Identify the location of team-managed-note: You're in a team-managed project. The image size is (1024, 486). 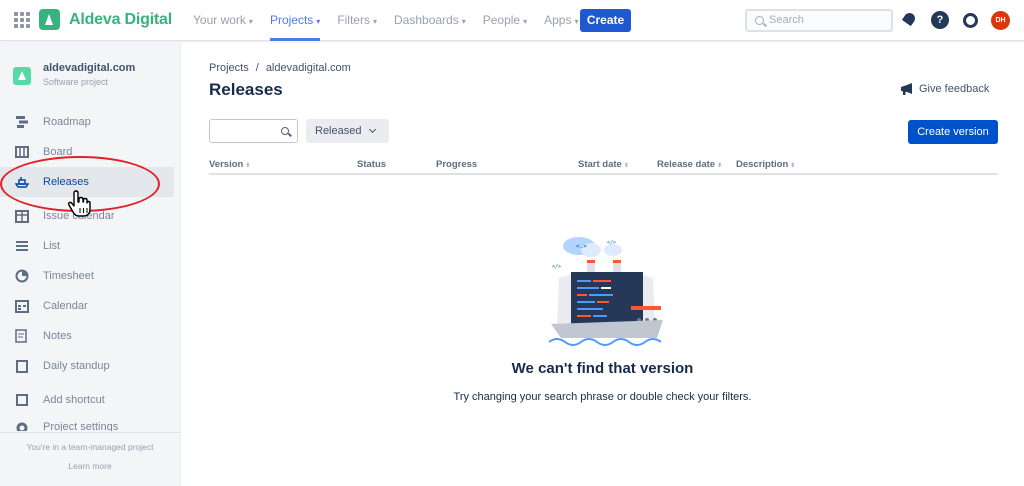
(90, 447).